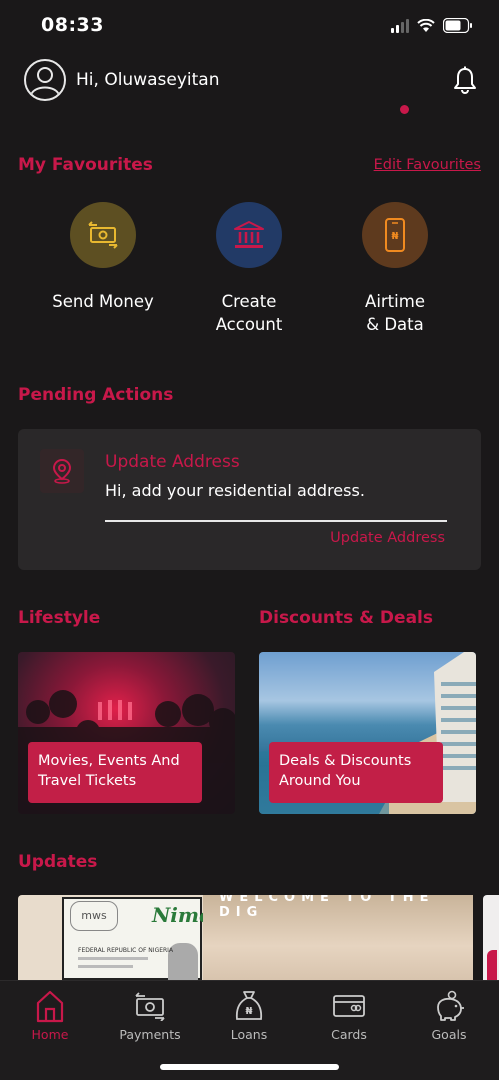 This screenshot has height=1080, width=499. What do you see at coordinates (465, 80) in the screenshot?
I see `notification-bell-icon` at bounding box center [465, 80].